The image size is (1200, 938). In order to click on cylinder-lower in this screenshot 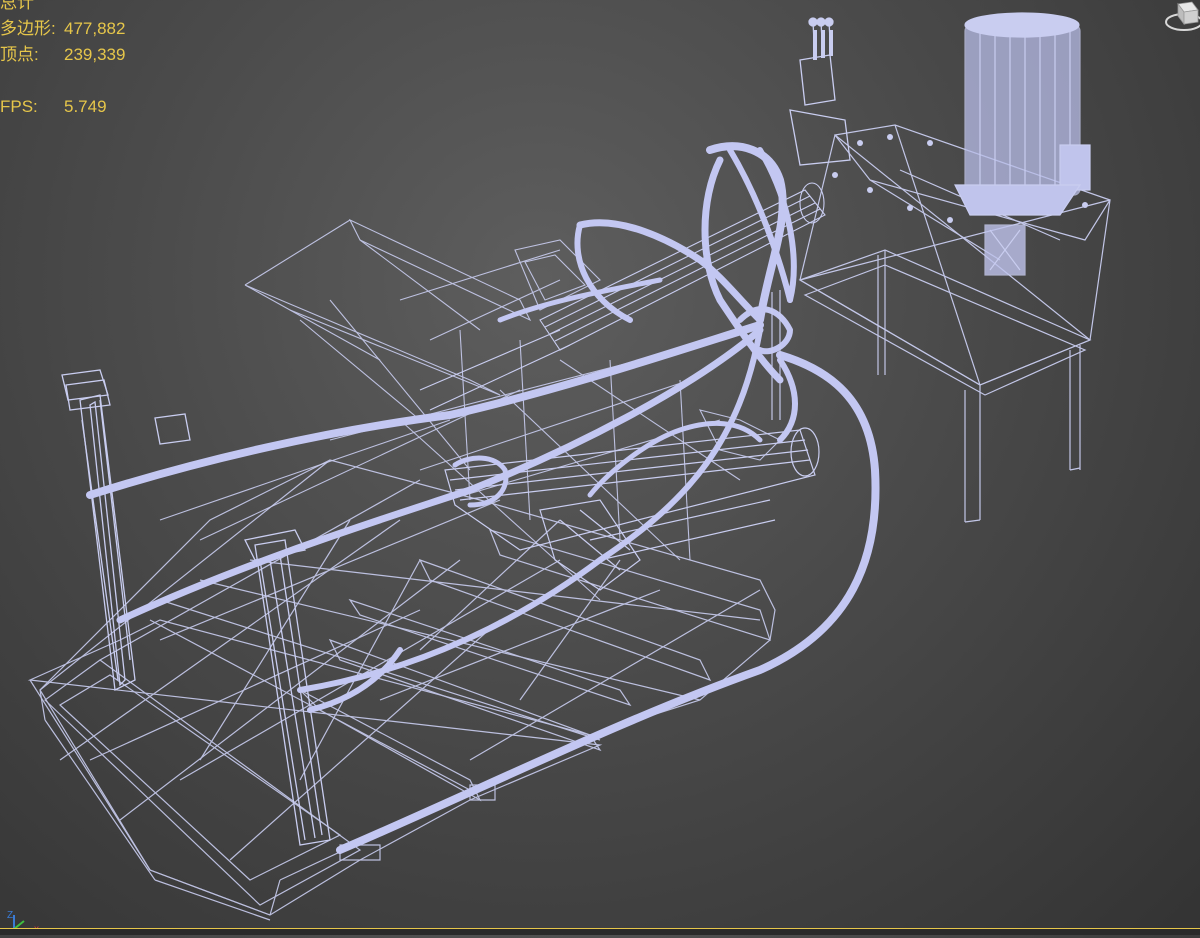, I will do `click(632, 509)`.